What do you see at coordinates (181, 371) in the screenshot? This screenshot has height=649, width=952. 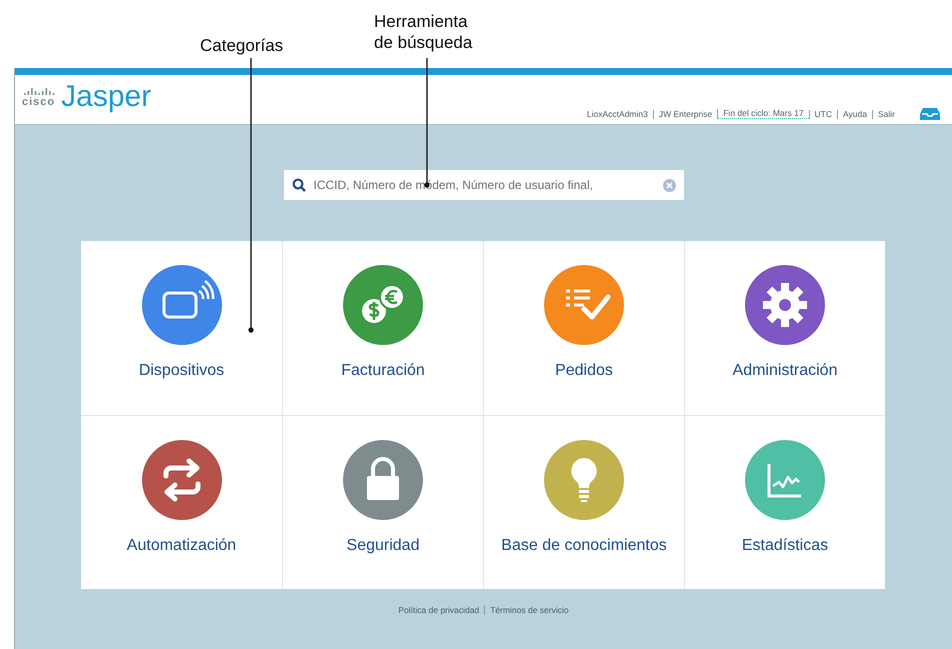 I see `category-link: Dispositivos` at bounding box center [181, 371].